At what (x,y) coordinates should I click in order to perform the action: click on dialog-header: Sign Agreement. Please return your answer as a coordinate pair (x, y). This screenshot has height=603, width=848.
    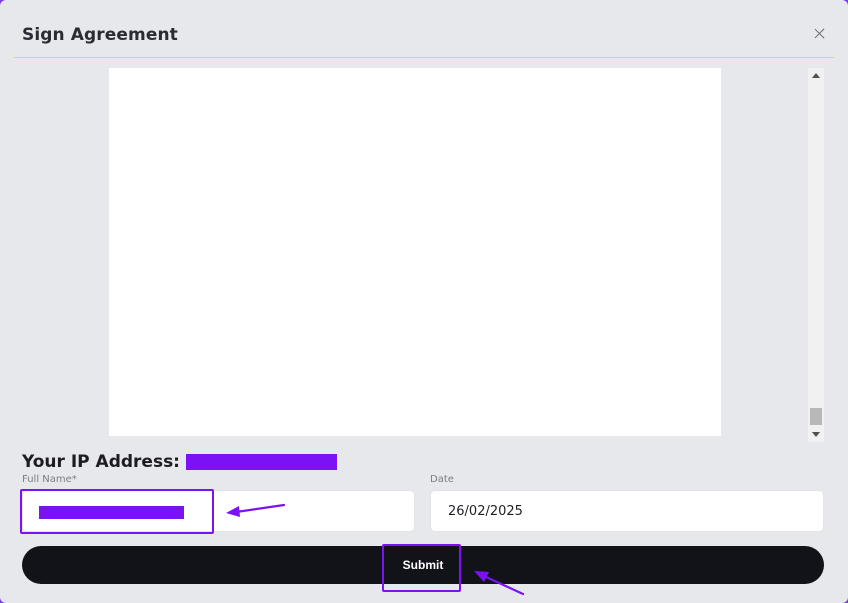
    Looking at the image, I should click on (424, 29).